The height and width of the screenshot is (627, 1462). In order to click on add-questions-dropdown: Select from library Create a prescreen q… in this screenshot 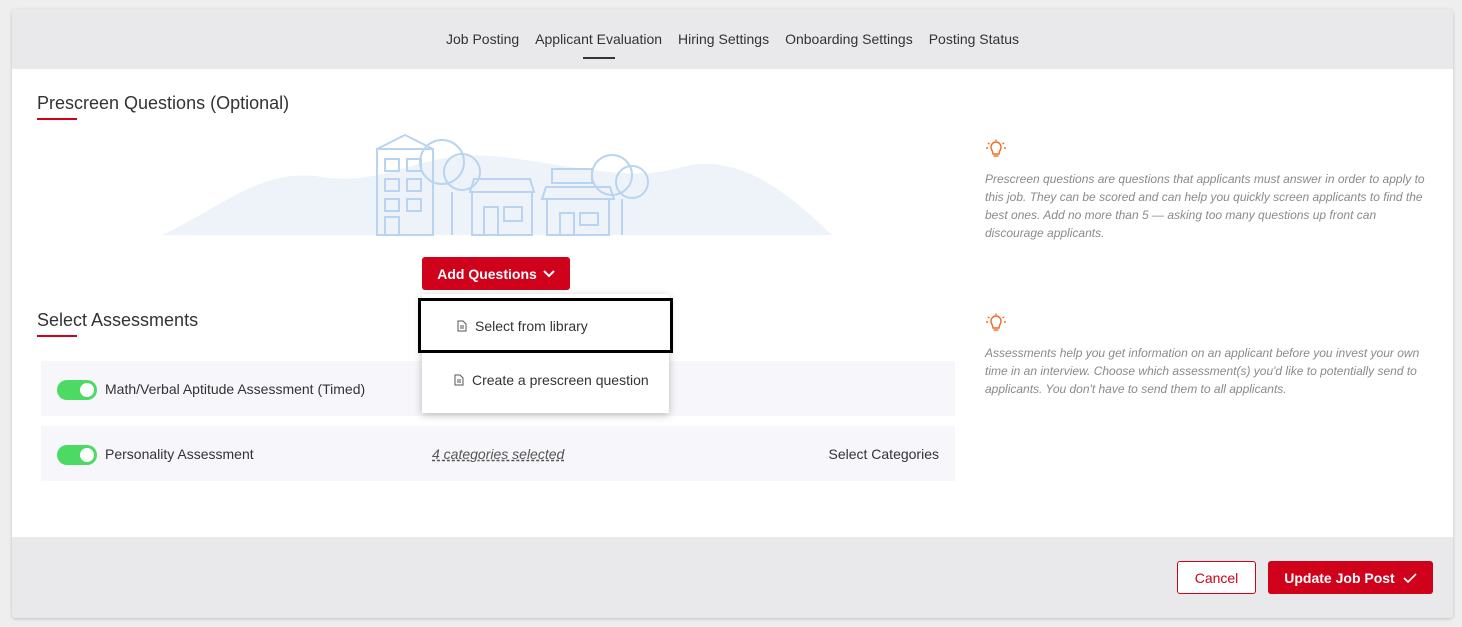, I will do `click(545, 353)`.